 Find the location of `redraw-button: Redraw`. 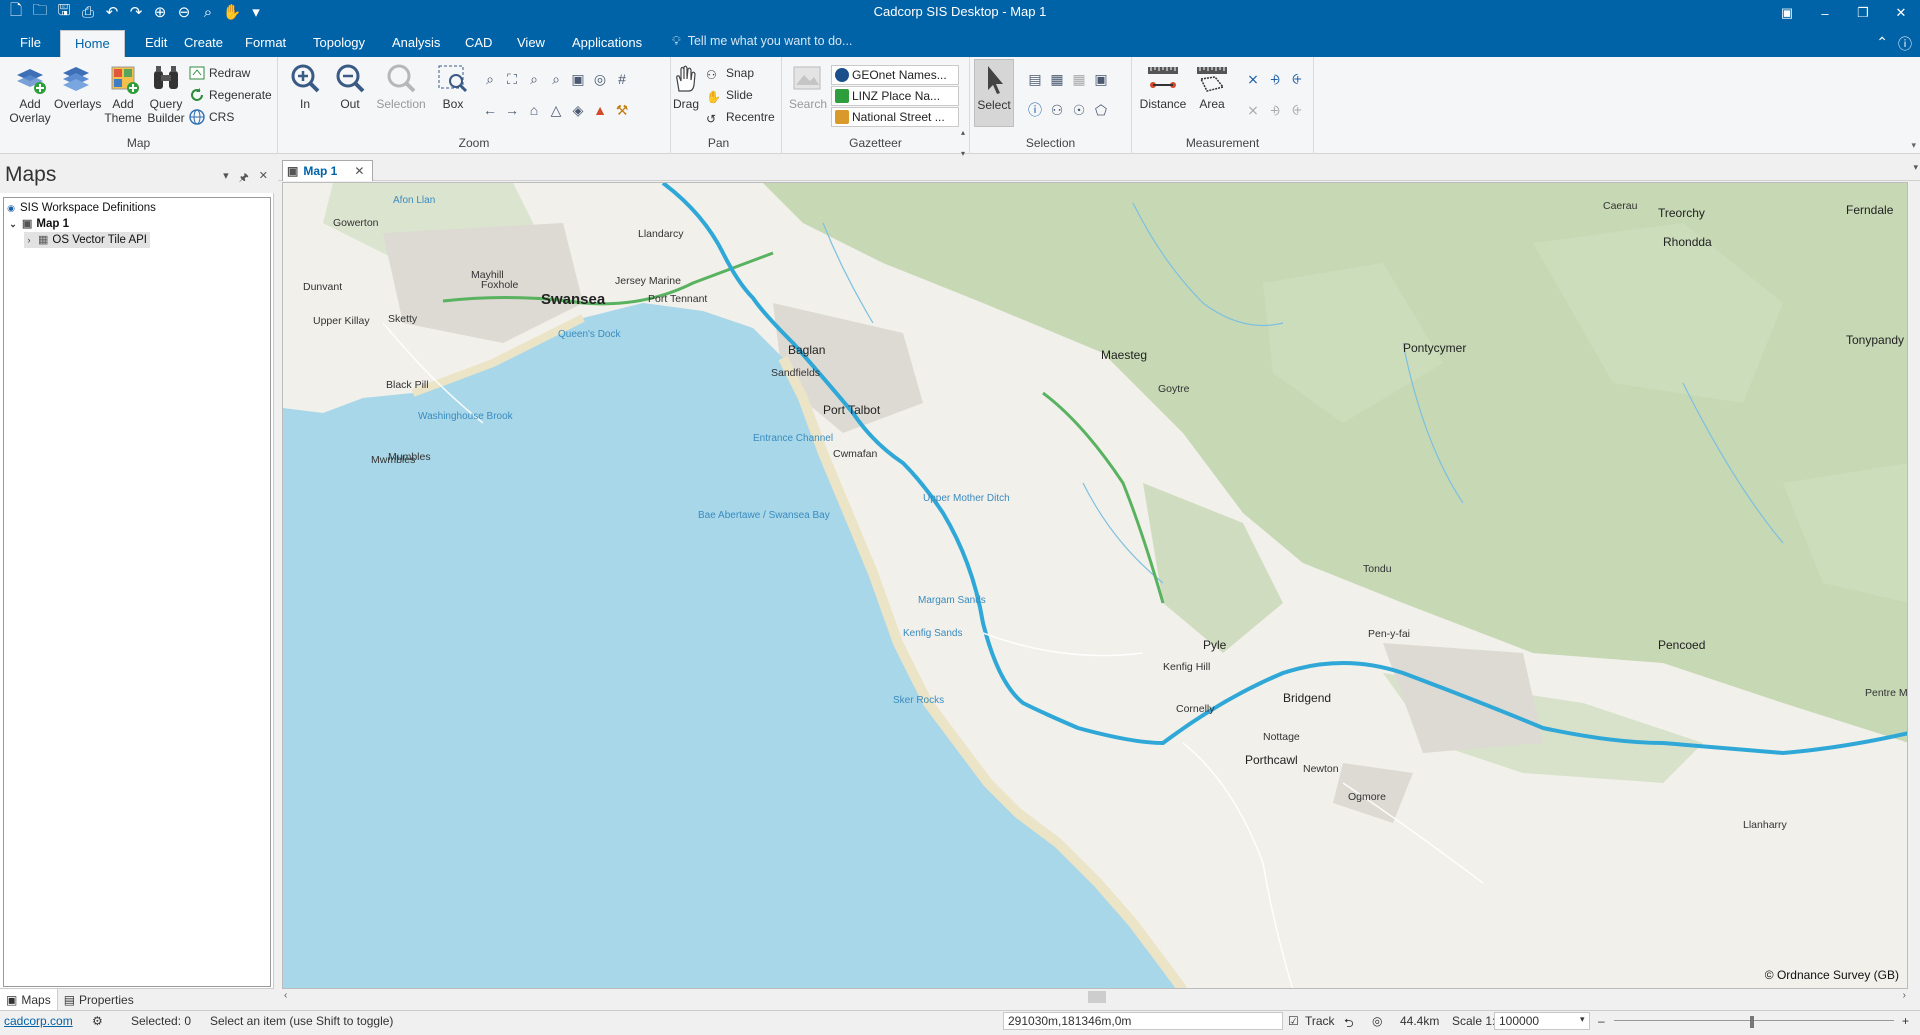

redraw-button: Redraw is located at coordinates (219, 73).